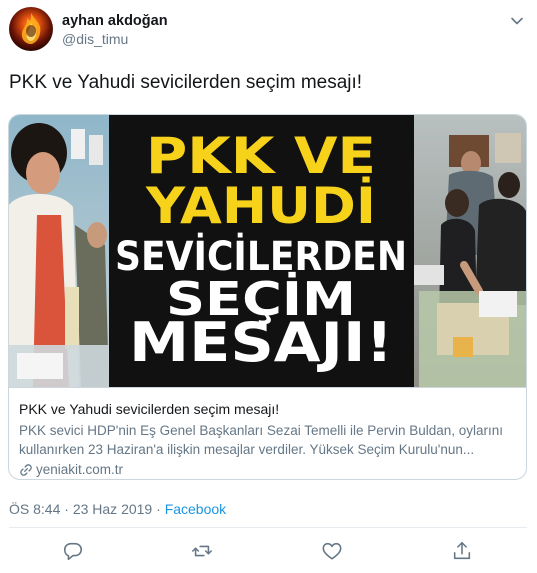 The height and width of the screenshot is (573, 537). I want to click on like-icon, so click(332, 551).